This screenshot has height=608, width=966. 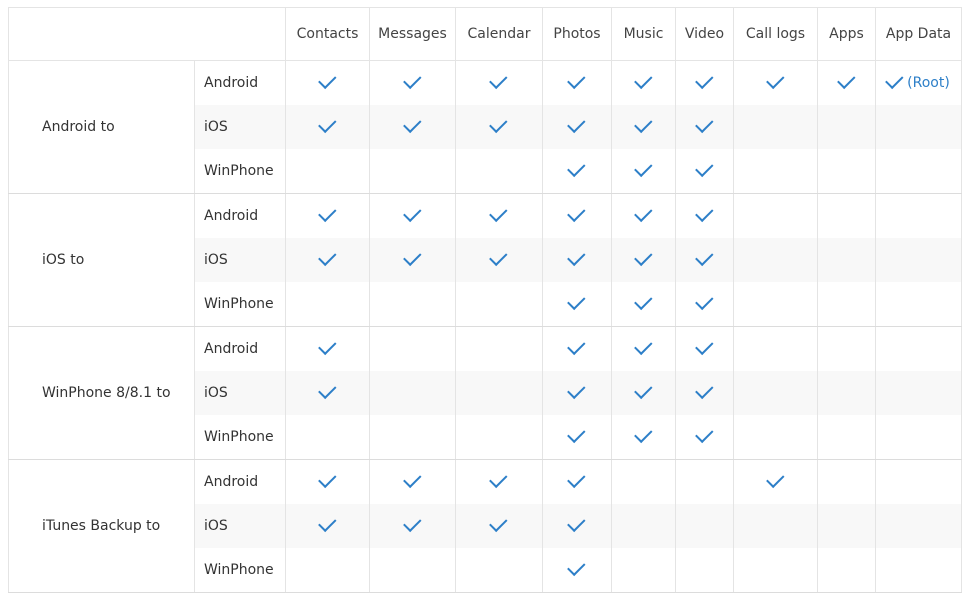 What do you see at coordinates (775, 34) in the screenshot?
I see `column-header: Call logs` at bounding box center [775, 34].